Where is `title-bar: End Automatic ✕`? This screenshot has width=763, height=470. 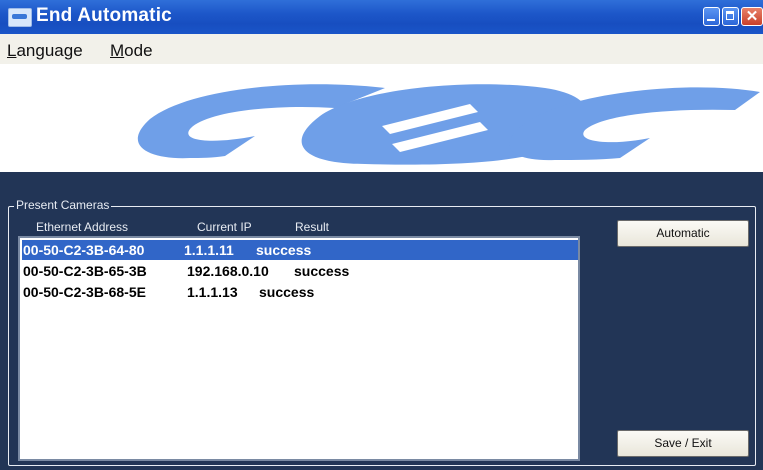
title-bar: End Automatic ✕ is located at coordinates (381, 17).